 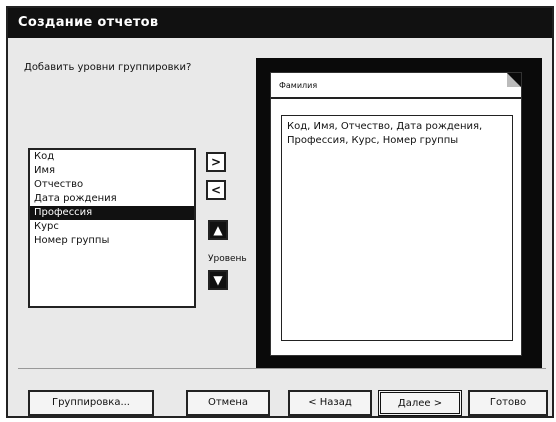 What do you see at coordinates (420, 403) in the screenshot?
I see `next-button: Далее >` at bounding box center [420, 403].